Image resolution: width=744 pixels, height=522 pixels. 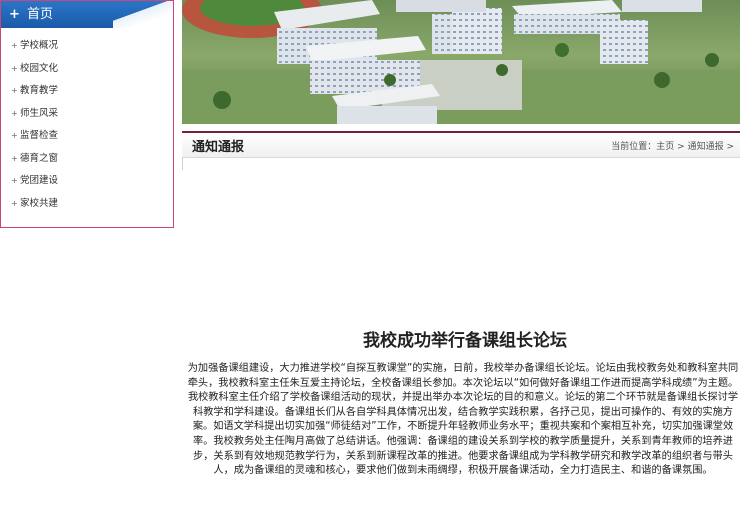 I want to click on breadcrumb: 当前位置：主页 > 通知通报 >, so click(x=672, y=145).